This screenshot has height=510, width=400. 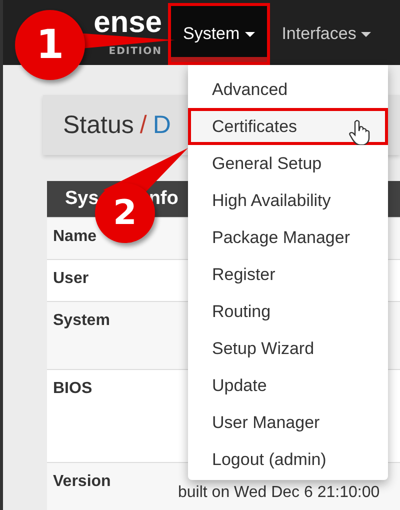 I want to click on row-value: built on Wed Dec 6 21:10:00, so click(x=279, y=493).